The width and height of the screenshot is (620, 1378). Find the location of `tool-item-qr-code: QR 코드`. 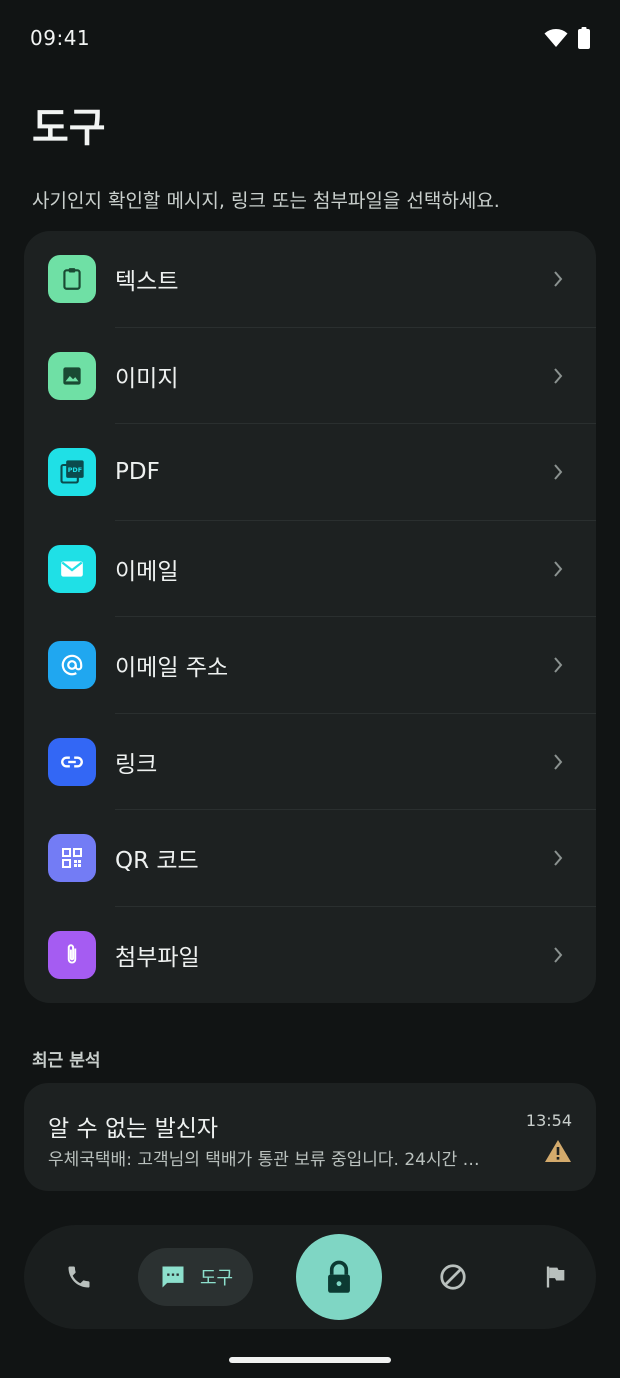

tool-item-qr-code: QR 코드 is located at coordinates (310, 858).